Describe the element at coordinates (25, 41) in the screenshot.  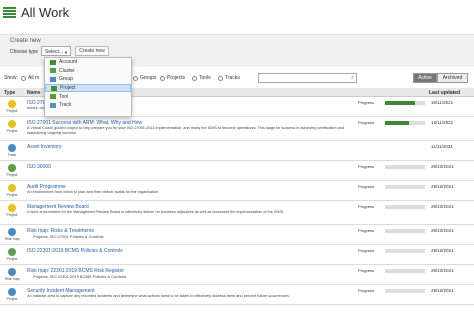
I see `create-title: Create new` at that location.